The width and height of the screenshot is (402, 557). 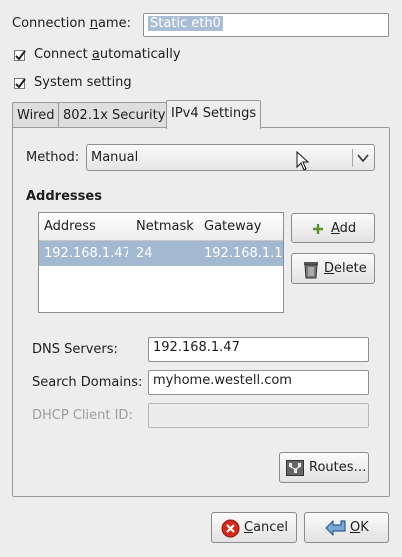 What do you see at coordinates (112, 115) in the screenshot?
I see `tab-8021x-security: 802.1x Security` at bounding box center [112, 115].